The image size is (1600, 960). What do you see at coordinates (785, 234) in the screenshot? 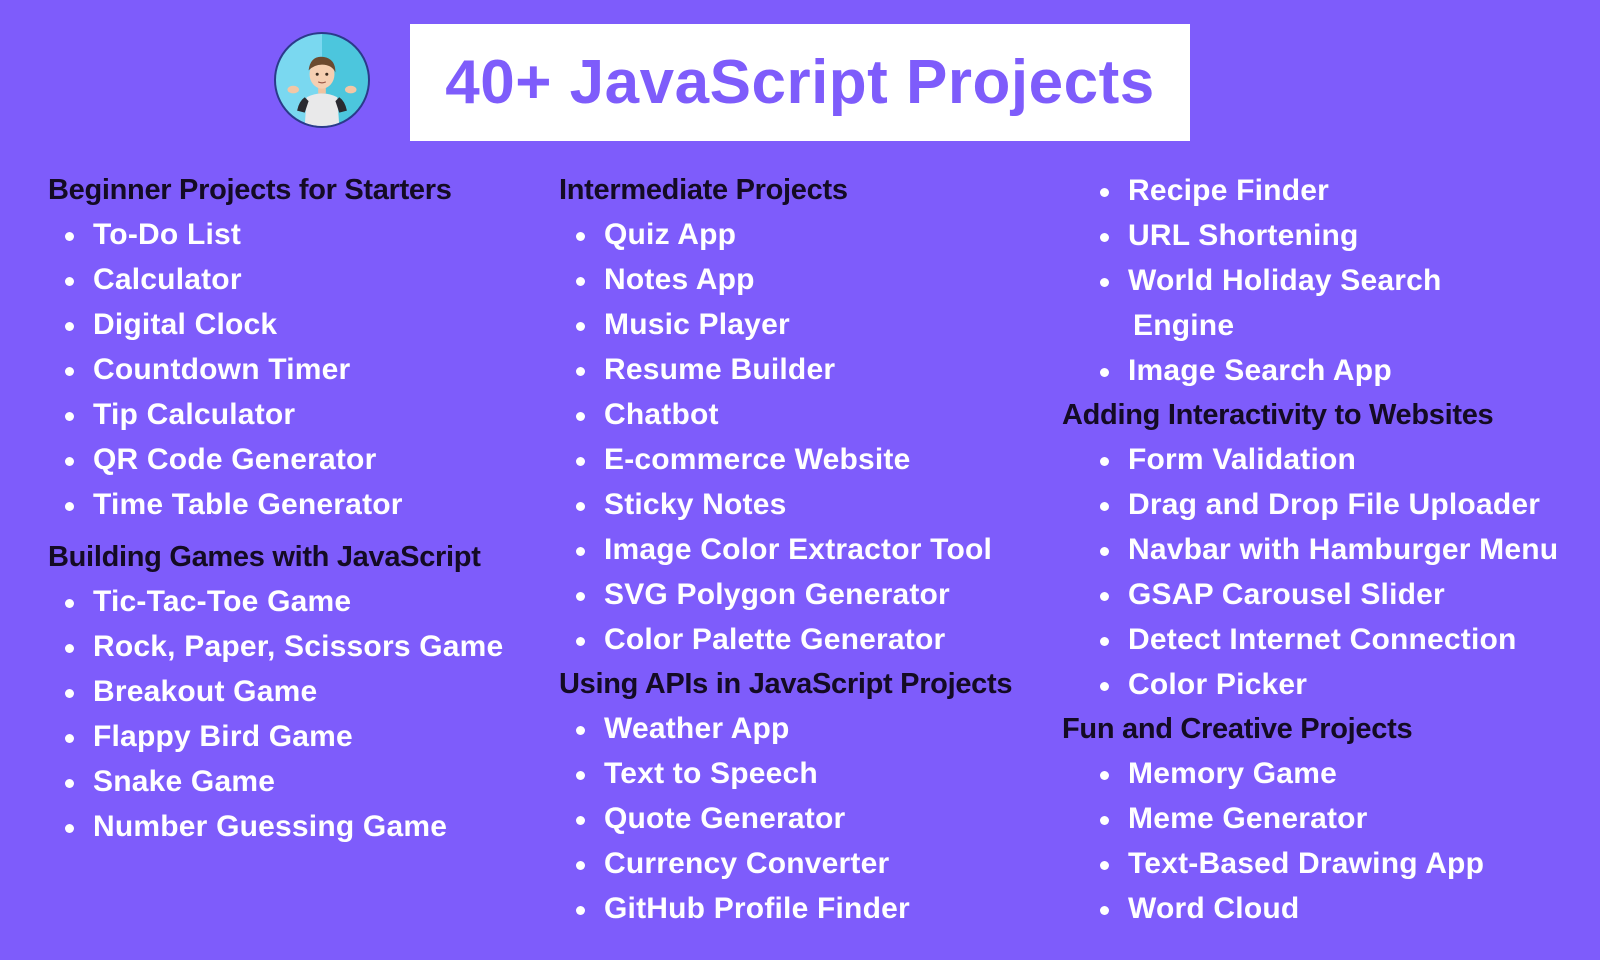
I see `list-item: Quiz App` at bounding box center [785, 234].